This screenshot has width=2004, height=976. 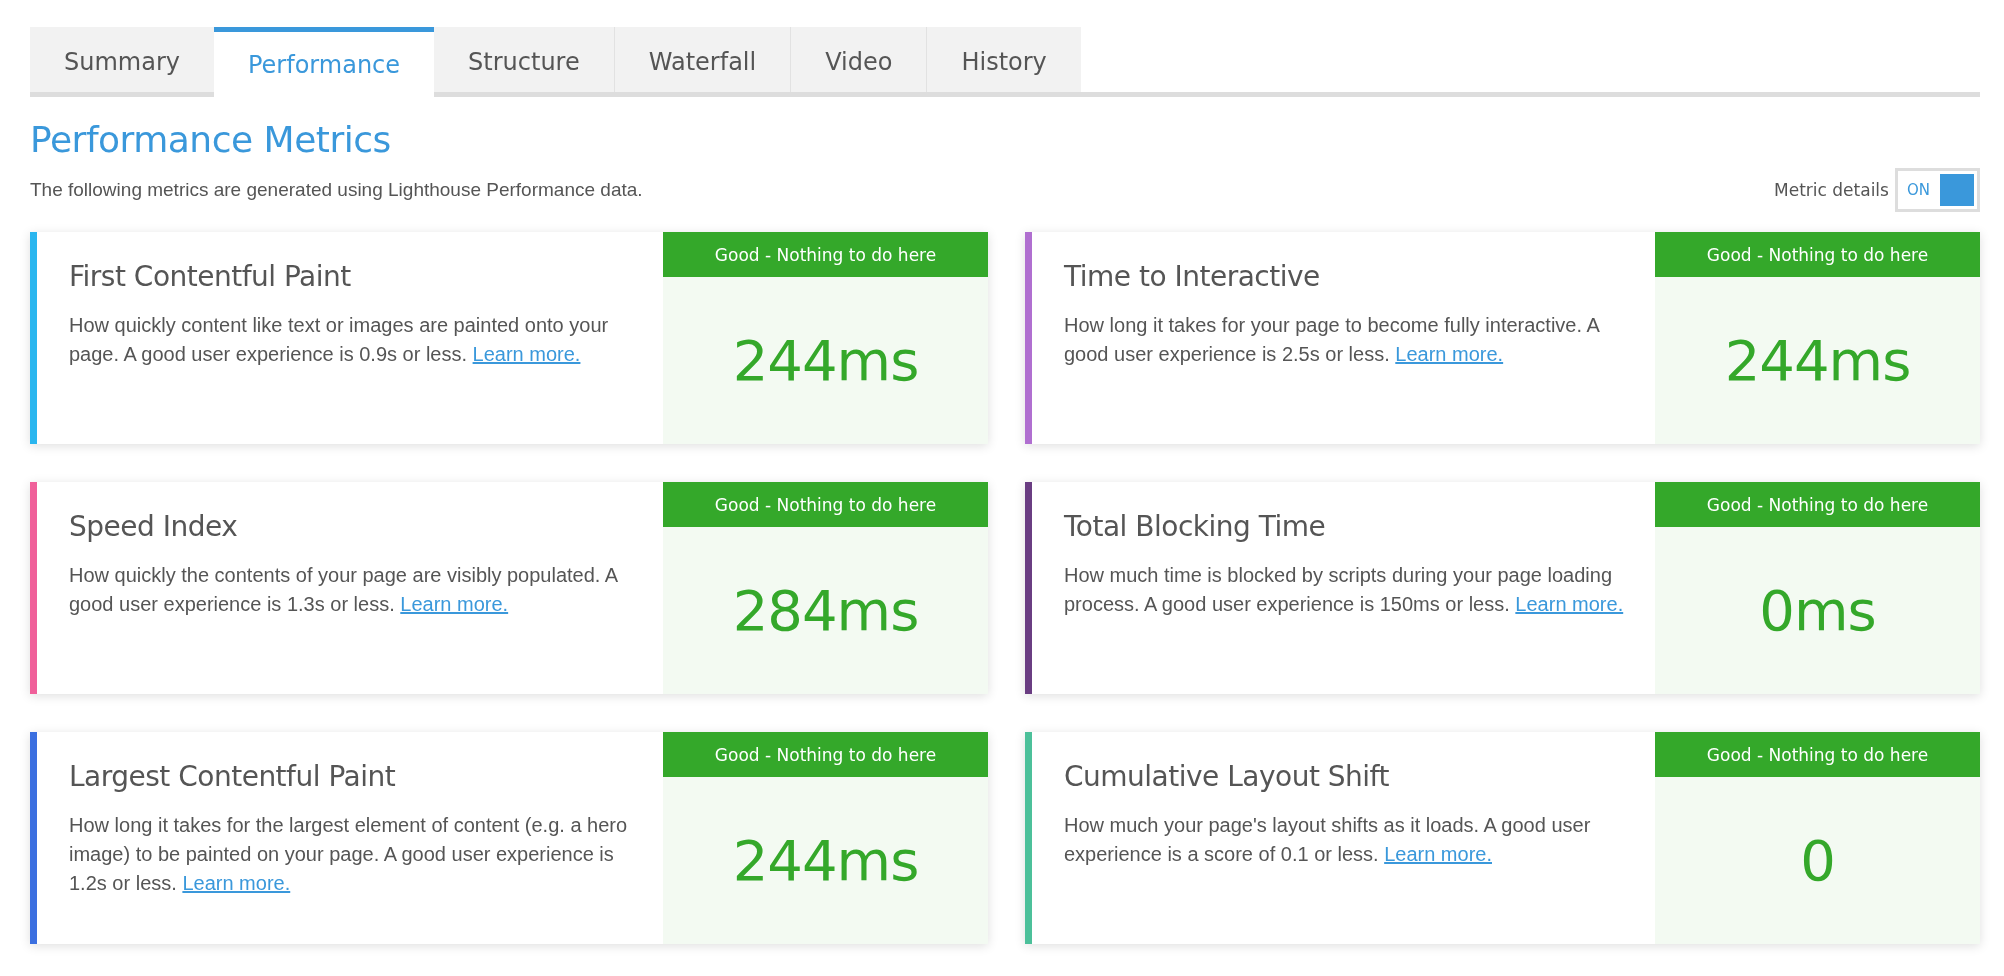 What do you see at coordinates (122, 59) in the screenshot?
I see `tab: Summary` at bounding box center [122, 59].